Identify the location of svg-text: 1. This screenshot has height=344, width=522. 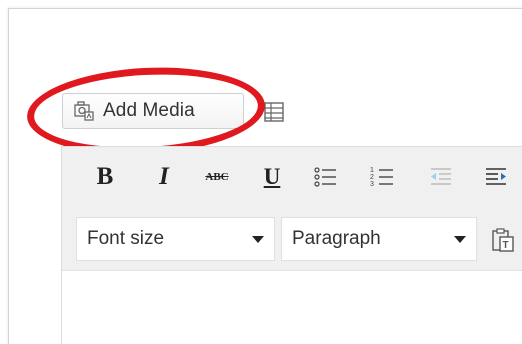
(372, 170).